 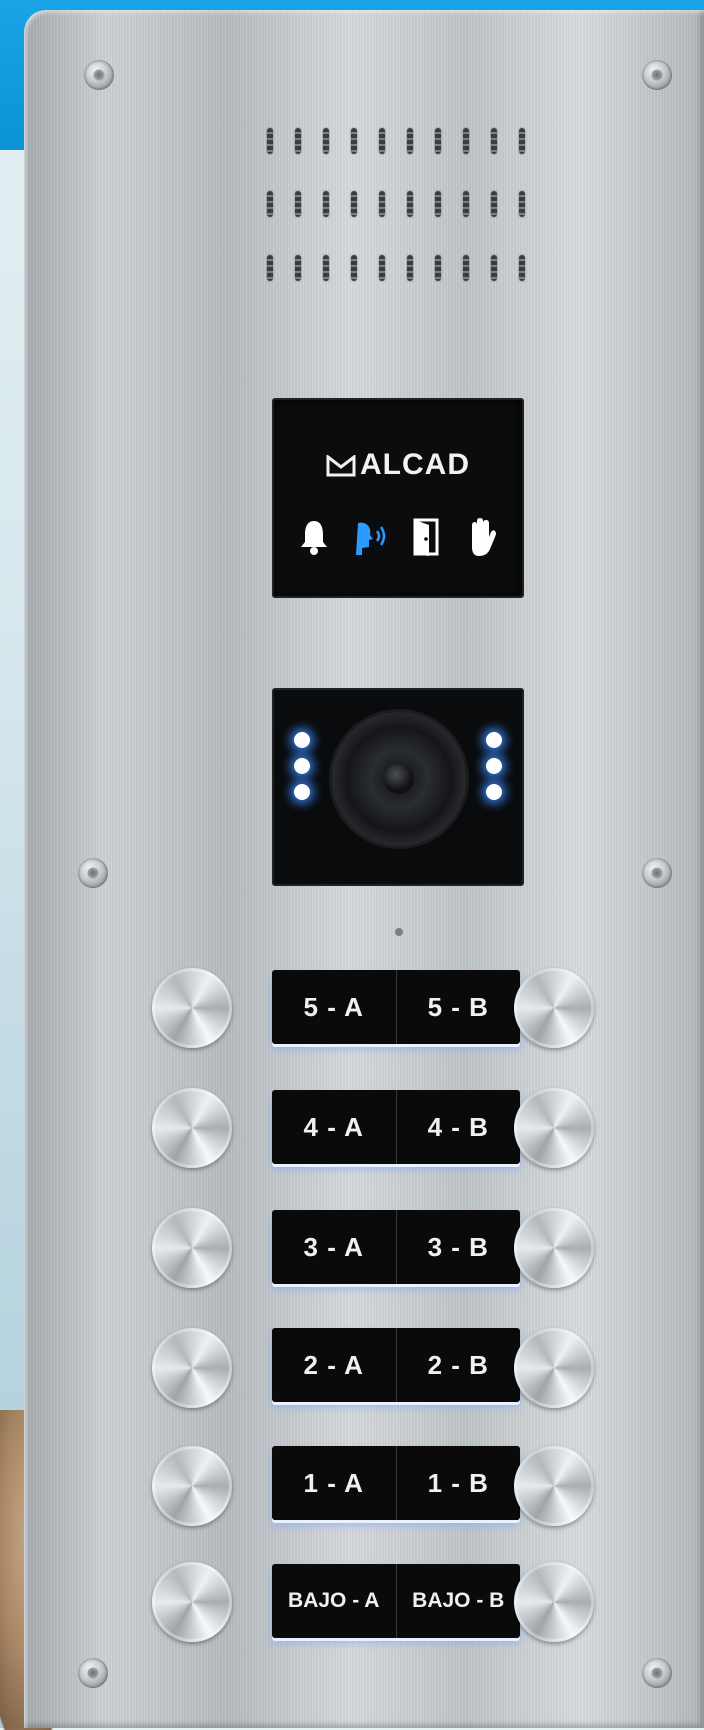 What do you see at coordinates (415, 464) in the screenshot?
I see `brand-name: ALCAD` at bounding box center [415, 464].